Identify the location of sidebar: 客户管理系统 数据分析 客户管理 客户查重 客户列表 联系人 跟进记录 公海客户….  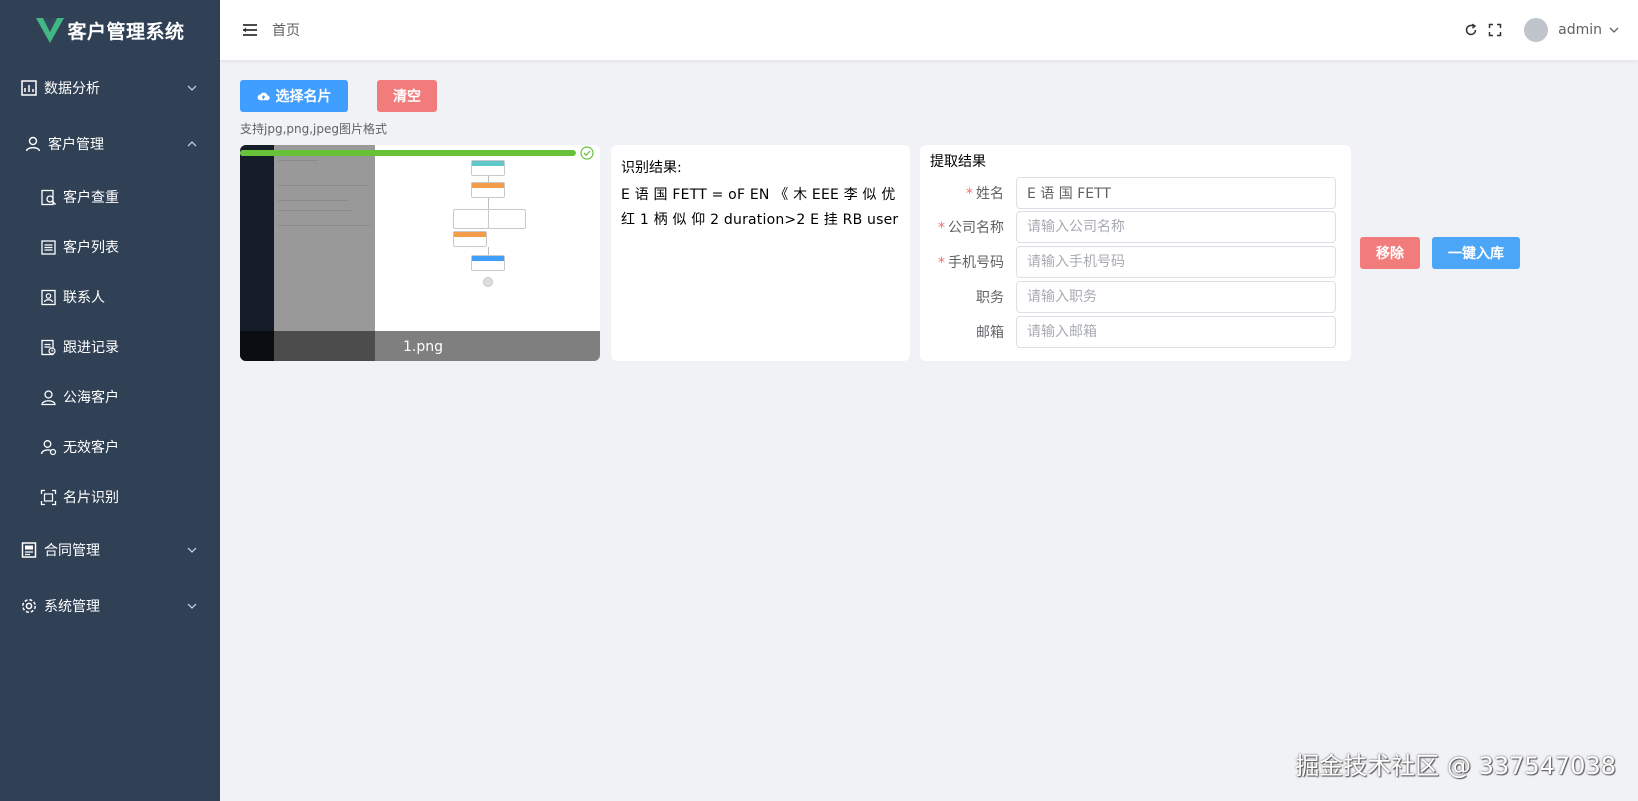
(110, 400).